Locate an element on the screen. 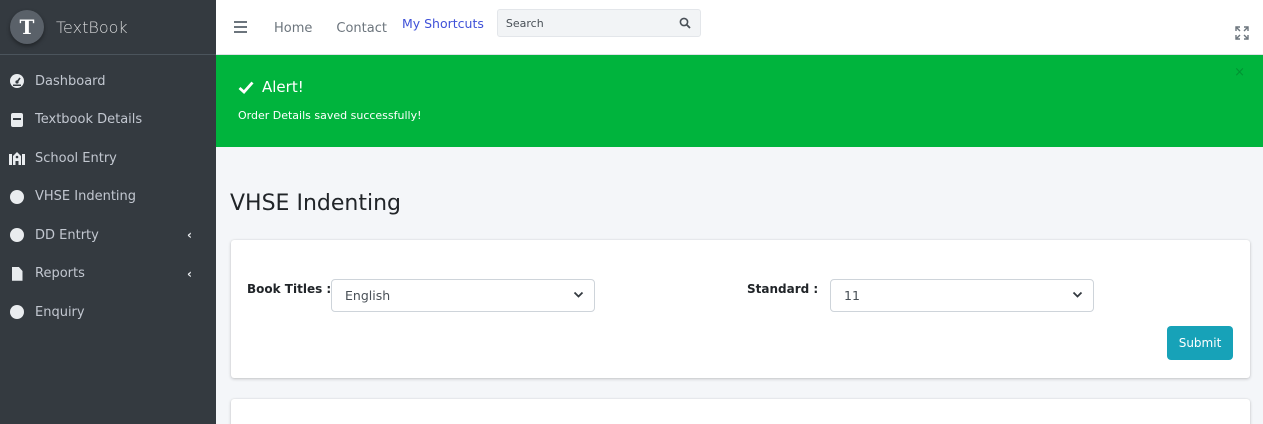 This screenshot has width=1263, height=424. book-titles-select: English is located at coordinates (463, 295).